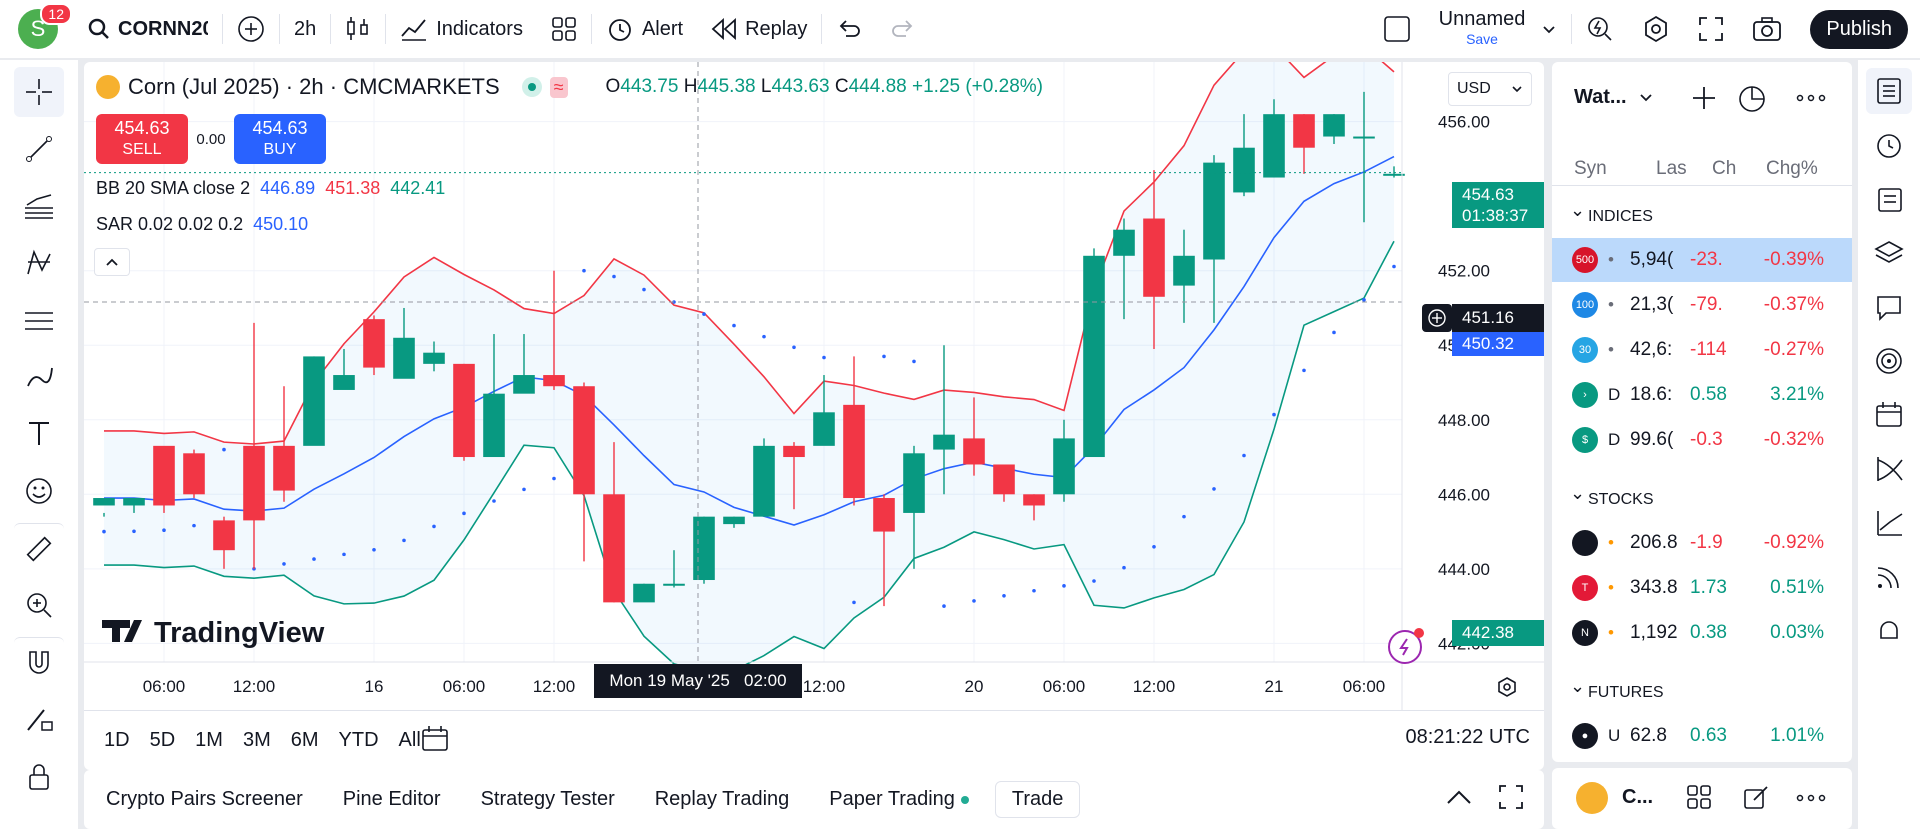  What do you see at coordinates (280, 139) in the screenshot?
I see `buy-button: 454.63 BUY` at bounding box center [280, 139].